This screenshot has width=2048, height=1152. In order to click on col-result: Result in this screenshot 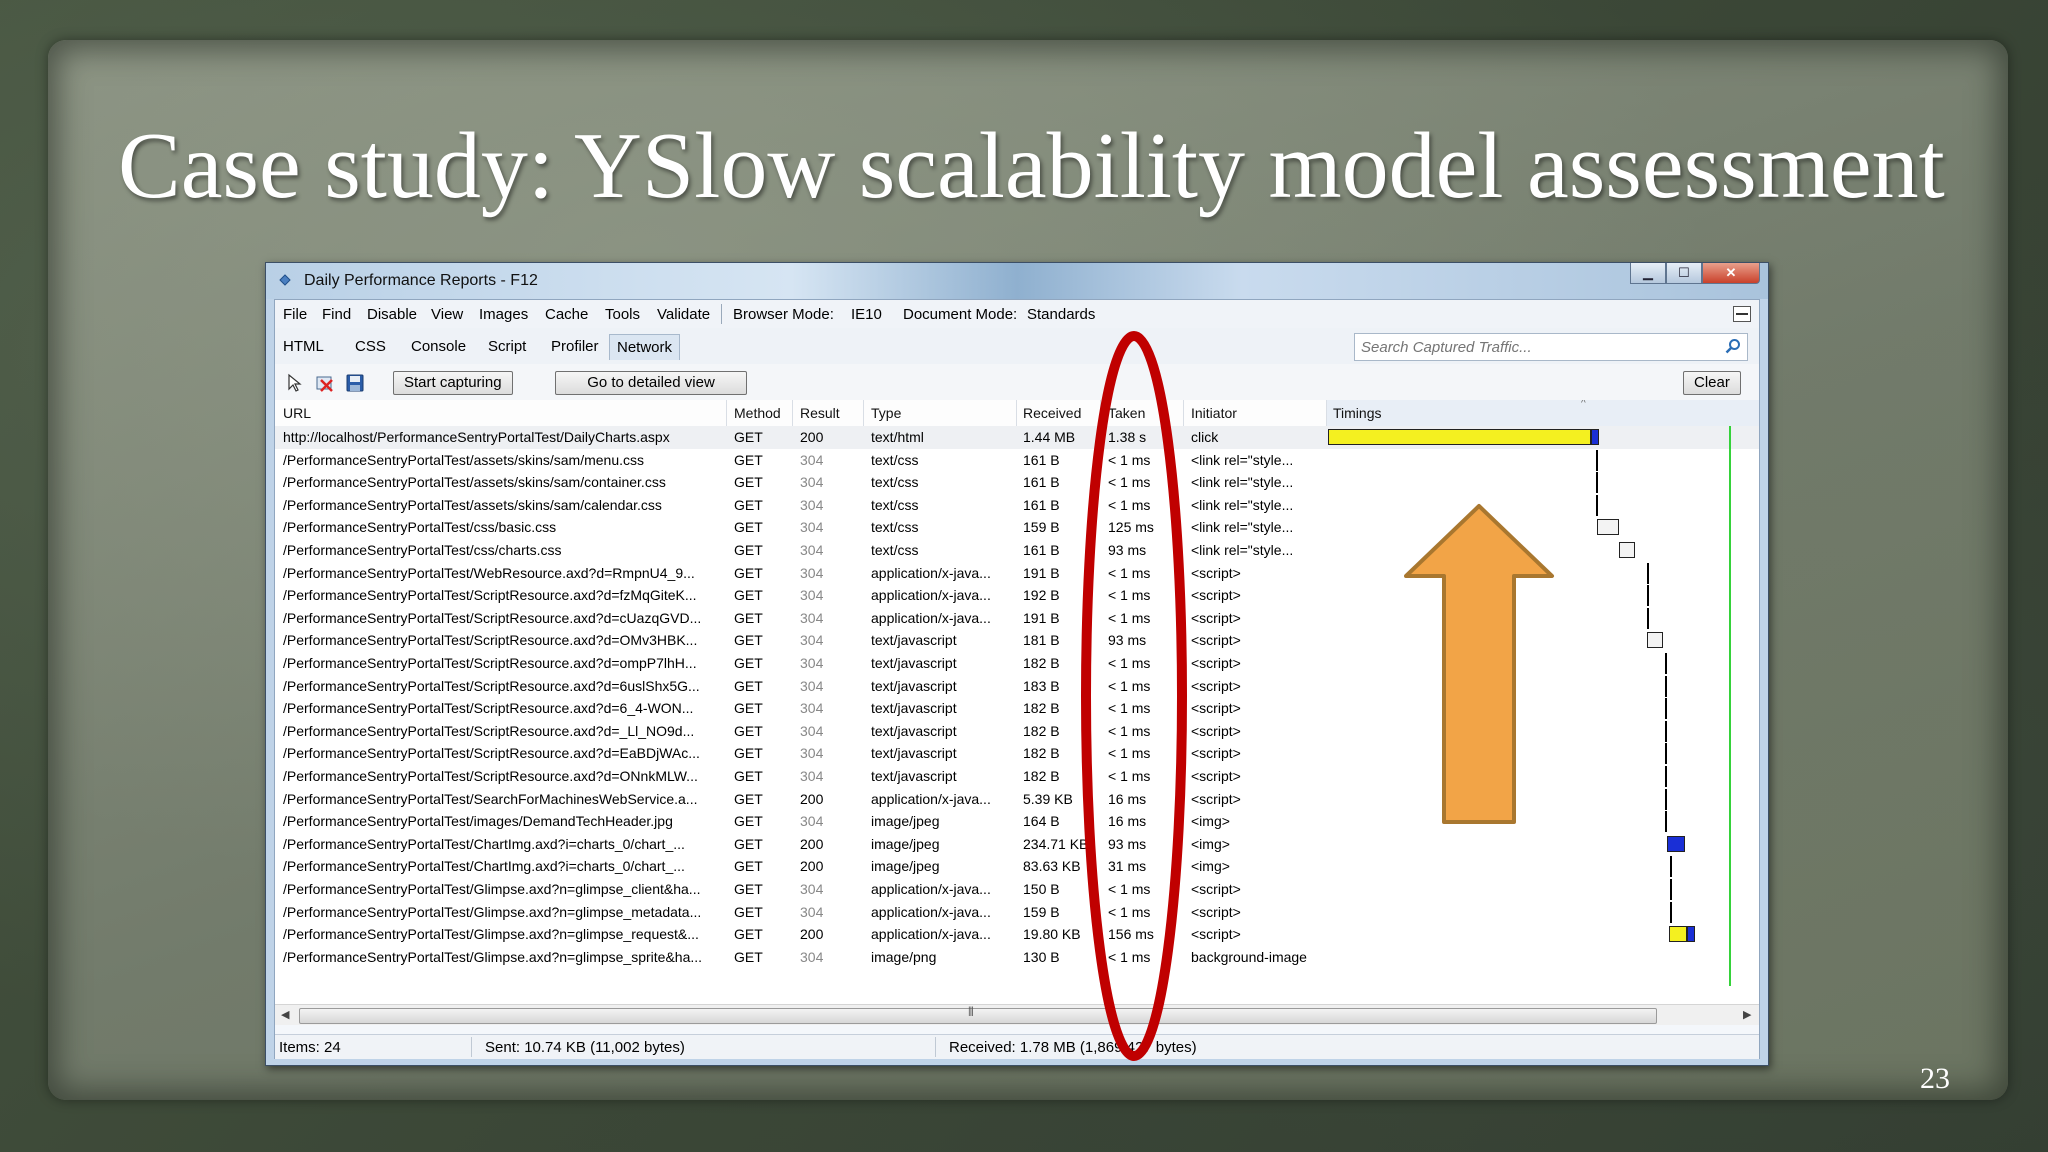, I will do `click(820, 413)`.